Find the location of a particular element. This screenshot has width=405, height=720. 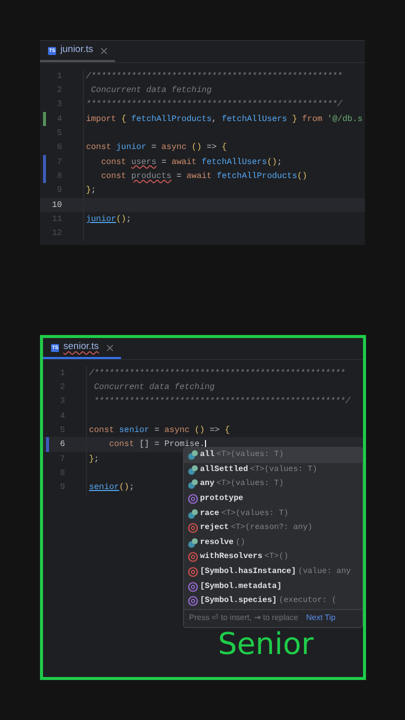

line-number: 10 is located at coordinates (56, 205).